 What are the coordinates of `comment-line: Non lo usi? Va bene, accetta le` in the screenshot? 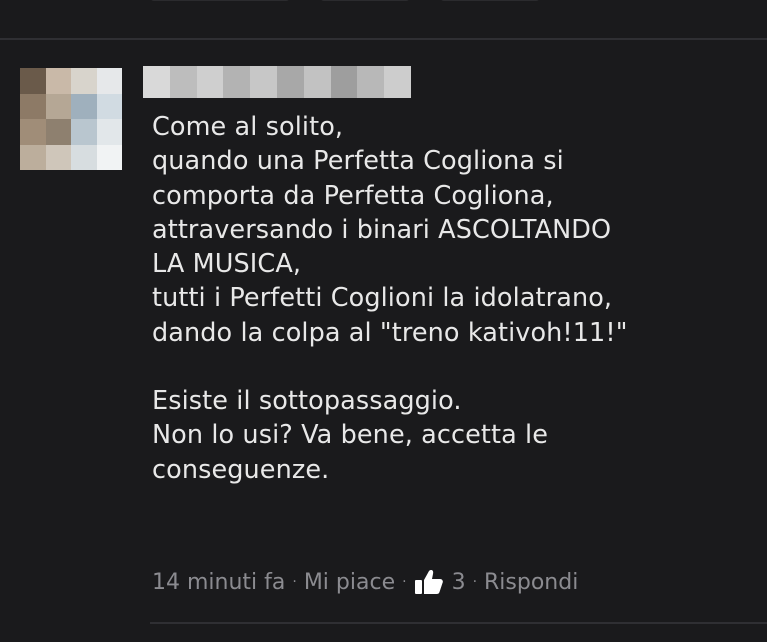 It's located at (350, 435).